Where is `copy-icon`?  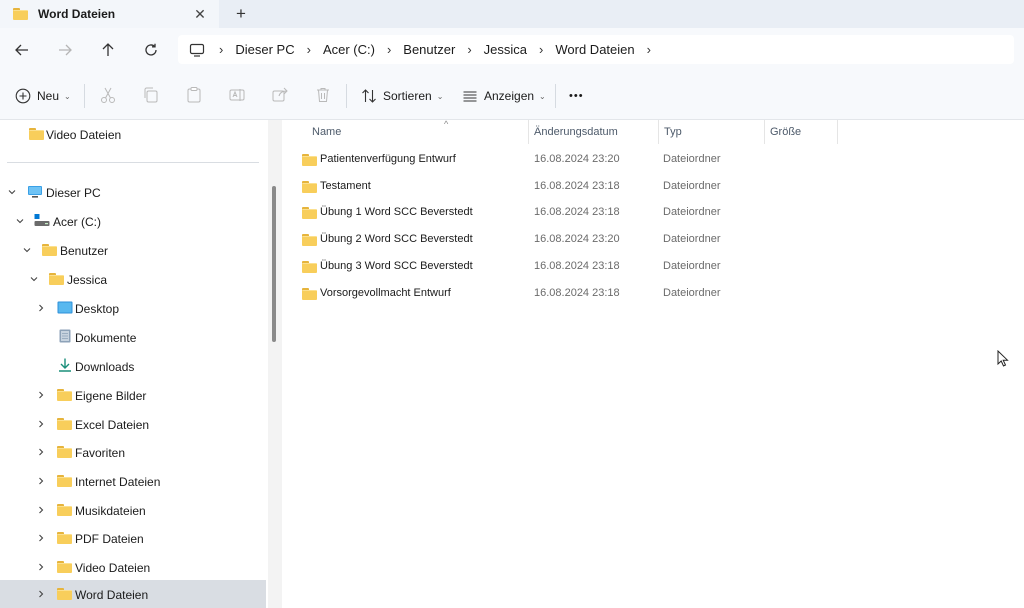
copy-icon is located at coordinates (151, 95).